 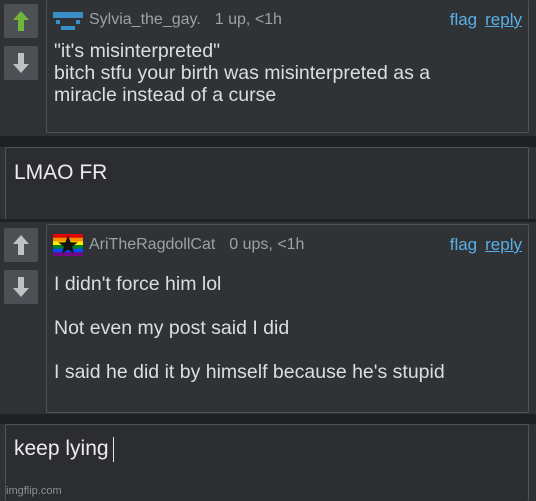 I want to click on comment-meta: Sylvia_the_gay. 1 up, <1h flag reply, so click(x=287, y=20).